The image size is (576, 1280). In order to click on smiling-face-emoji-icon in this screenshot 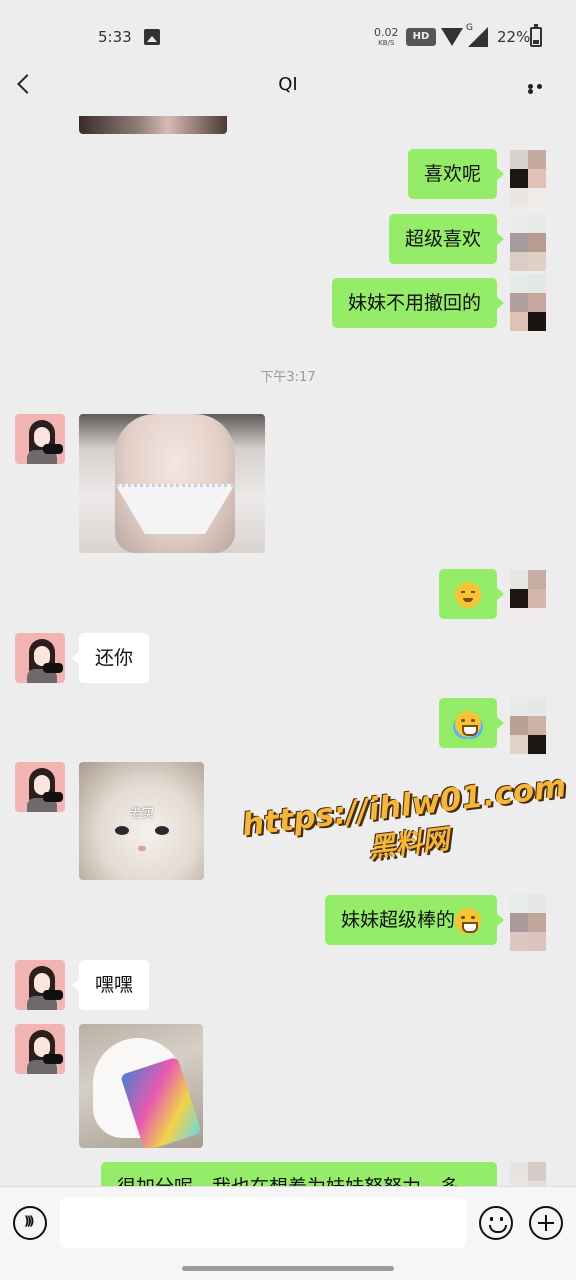, I will do `click(468, 594)`.